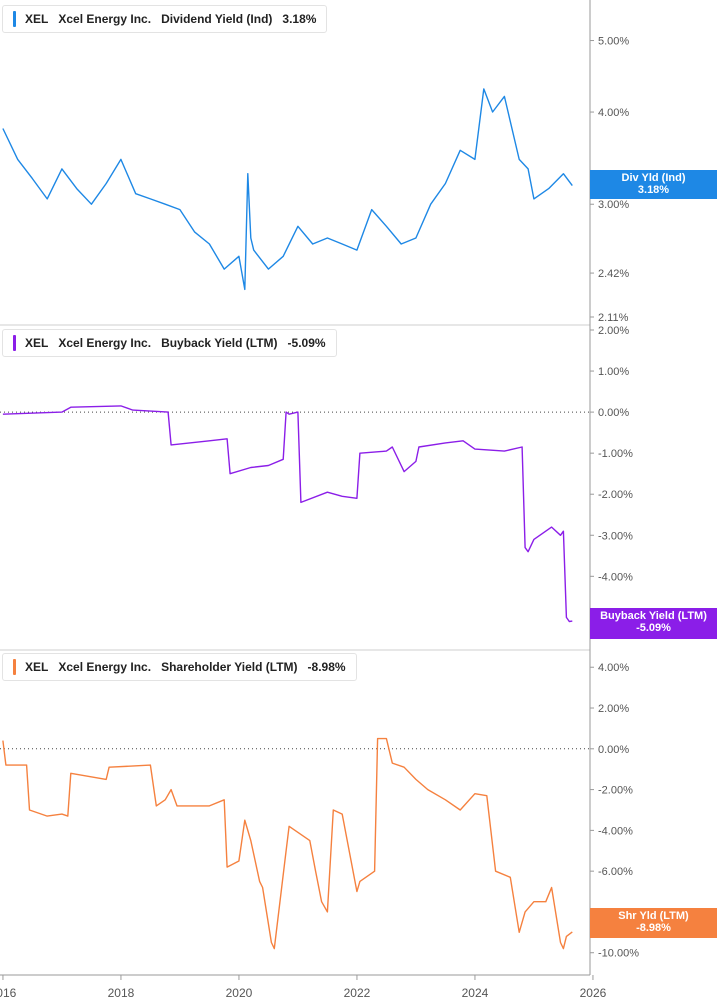 The width and height of the screenshot is (717, 1005). I want to click on y-tick-label: 1.00%, so click(613, 372).